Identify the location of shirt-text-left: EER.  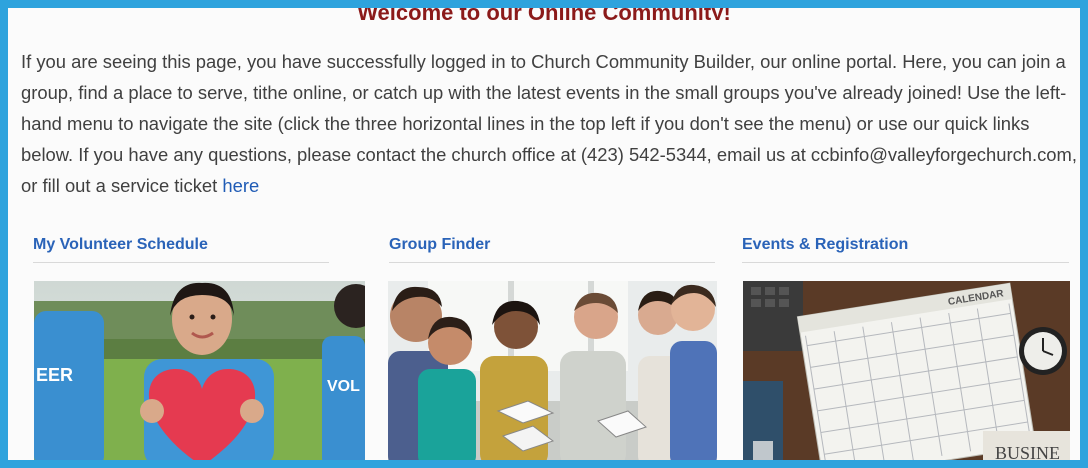
(54, 375).